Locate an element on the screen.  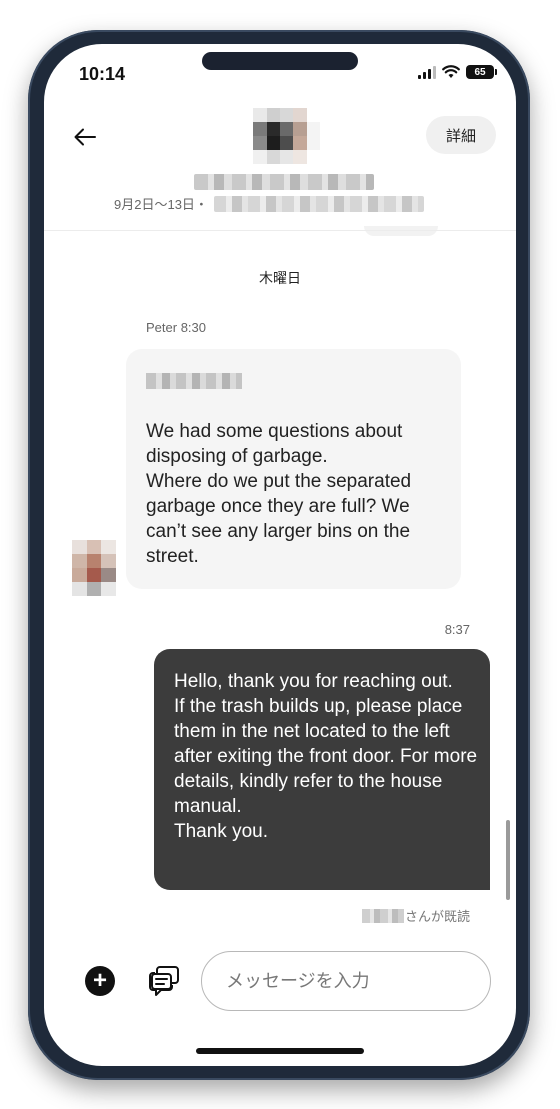
add-attachment-button: + is located at coordinates (100, 981).